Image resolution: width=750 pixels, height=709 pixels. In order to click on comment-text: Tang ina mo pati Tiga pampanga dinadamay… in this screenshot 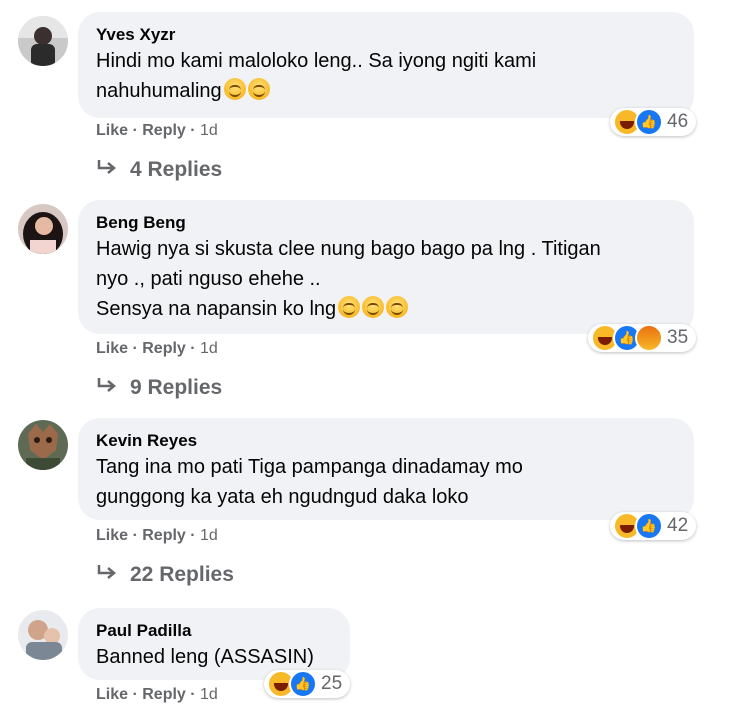, I will do `click(309, 482)`.